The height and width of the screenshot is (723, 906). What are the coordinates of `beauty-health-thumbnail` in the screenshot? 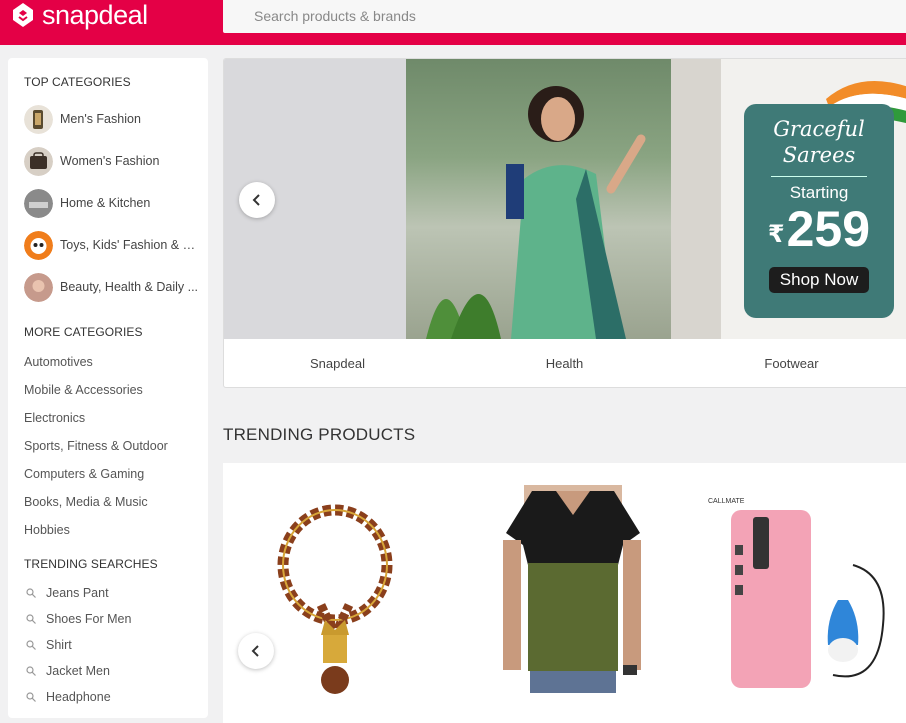 It's located at (38, 287).